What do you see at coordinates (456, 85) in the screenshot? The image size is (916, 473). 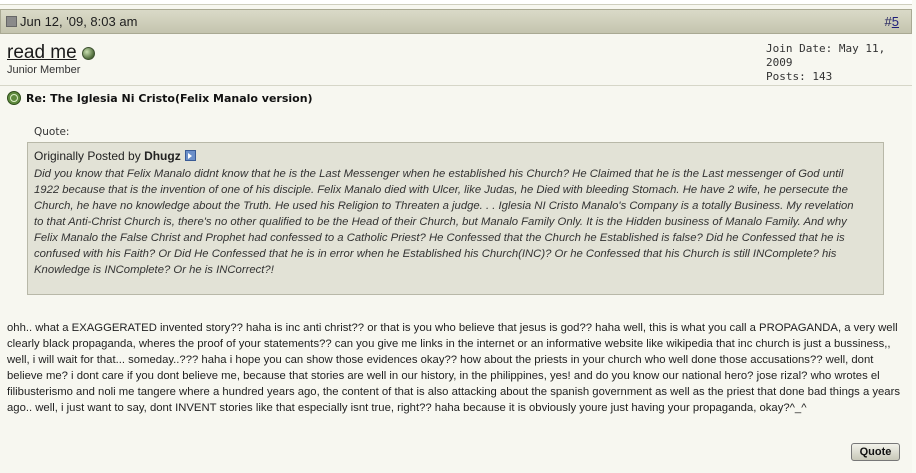 I see `post-separator` at bounding box center [456, 85].